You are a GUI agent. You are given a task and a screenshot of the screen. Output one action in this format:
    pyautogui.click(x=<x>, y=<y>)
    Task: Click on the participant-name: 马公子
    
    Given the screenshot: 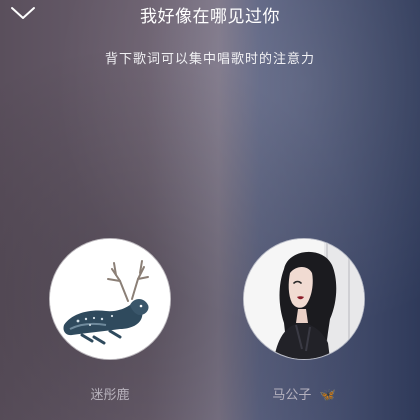 What is the action you would take?
    pyautogui.click(x=292, y=395)
    